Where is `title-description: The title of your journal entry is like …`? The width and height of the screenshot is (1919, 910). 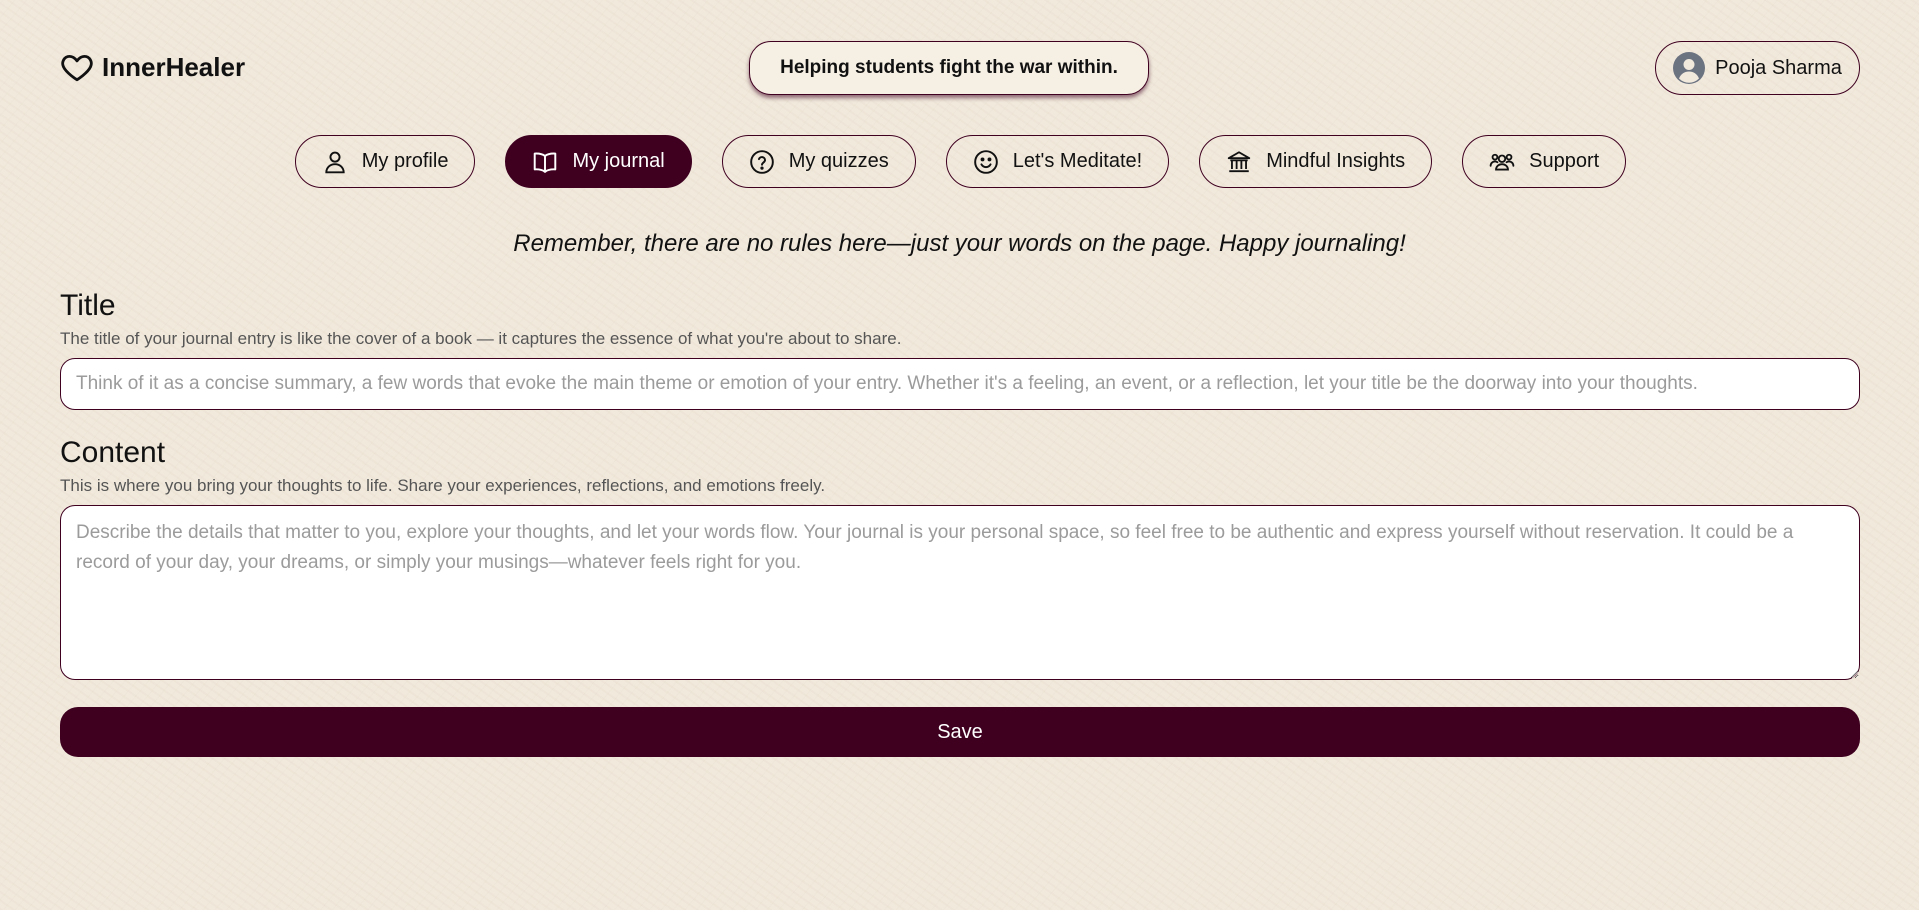
title-description: The title of your journal entry is like … is located at coordinates (481, 338).